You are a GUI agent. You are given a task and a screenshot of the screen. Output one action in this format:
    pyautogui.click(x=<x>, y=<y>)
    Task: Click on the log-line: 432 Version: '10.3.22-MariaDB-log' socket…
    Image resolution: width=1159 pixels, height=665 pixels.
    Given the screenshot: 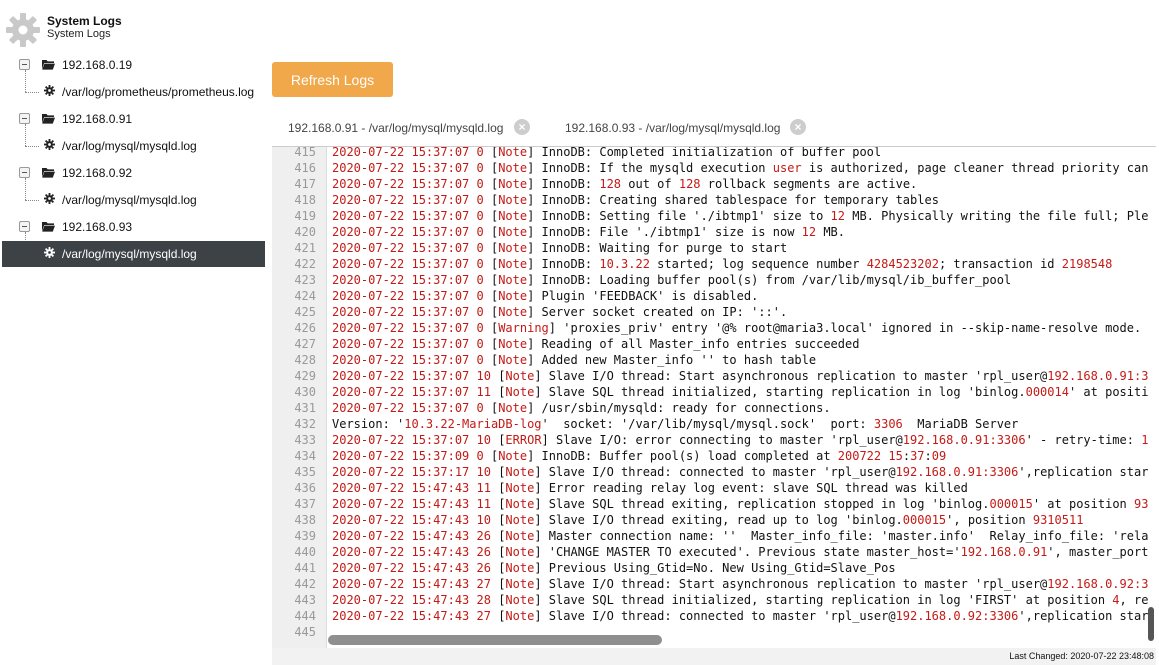 What is the action you would take?
    pyautogui.click(x=712, y=424)
    